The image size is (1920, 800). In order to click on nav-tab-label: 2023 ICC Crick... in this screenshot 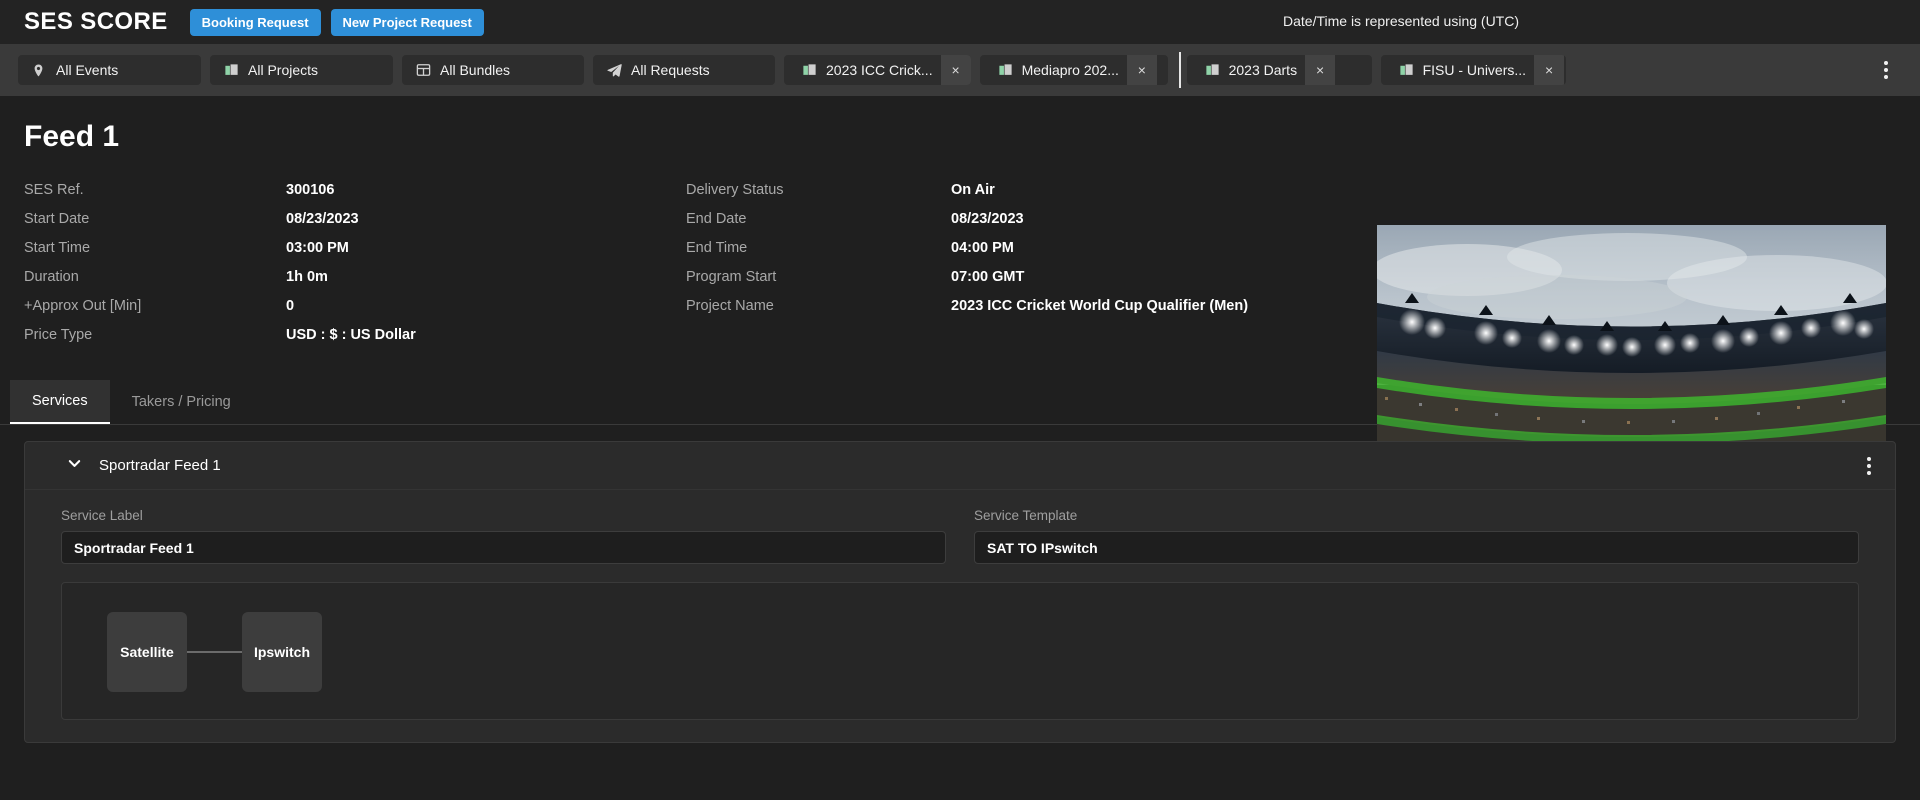, I will do `click(879, 70)`.